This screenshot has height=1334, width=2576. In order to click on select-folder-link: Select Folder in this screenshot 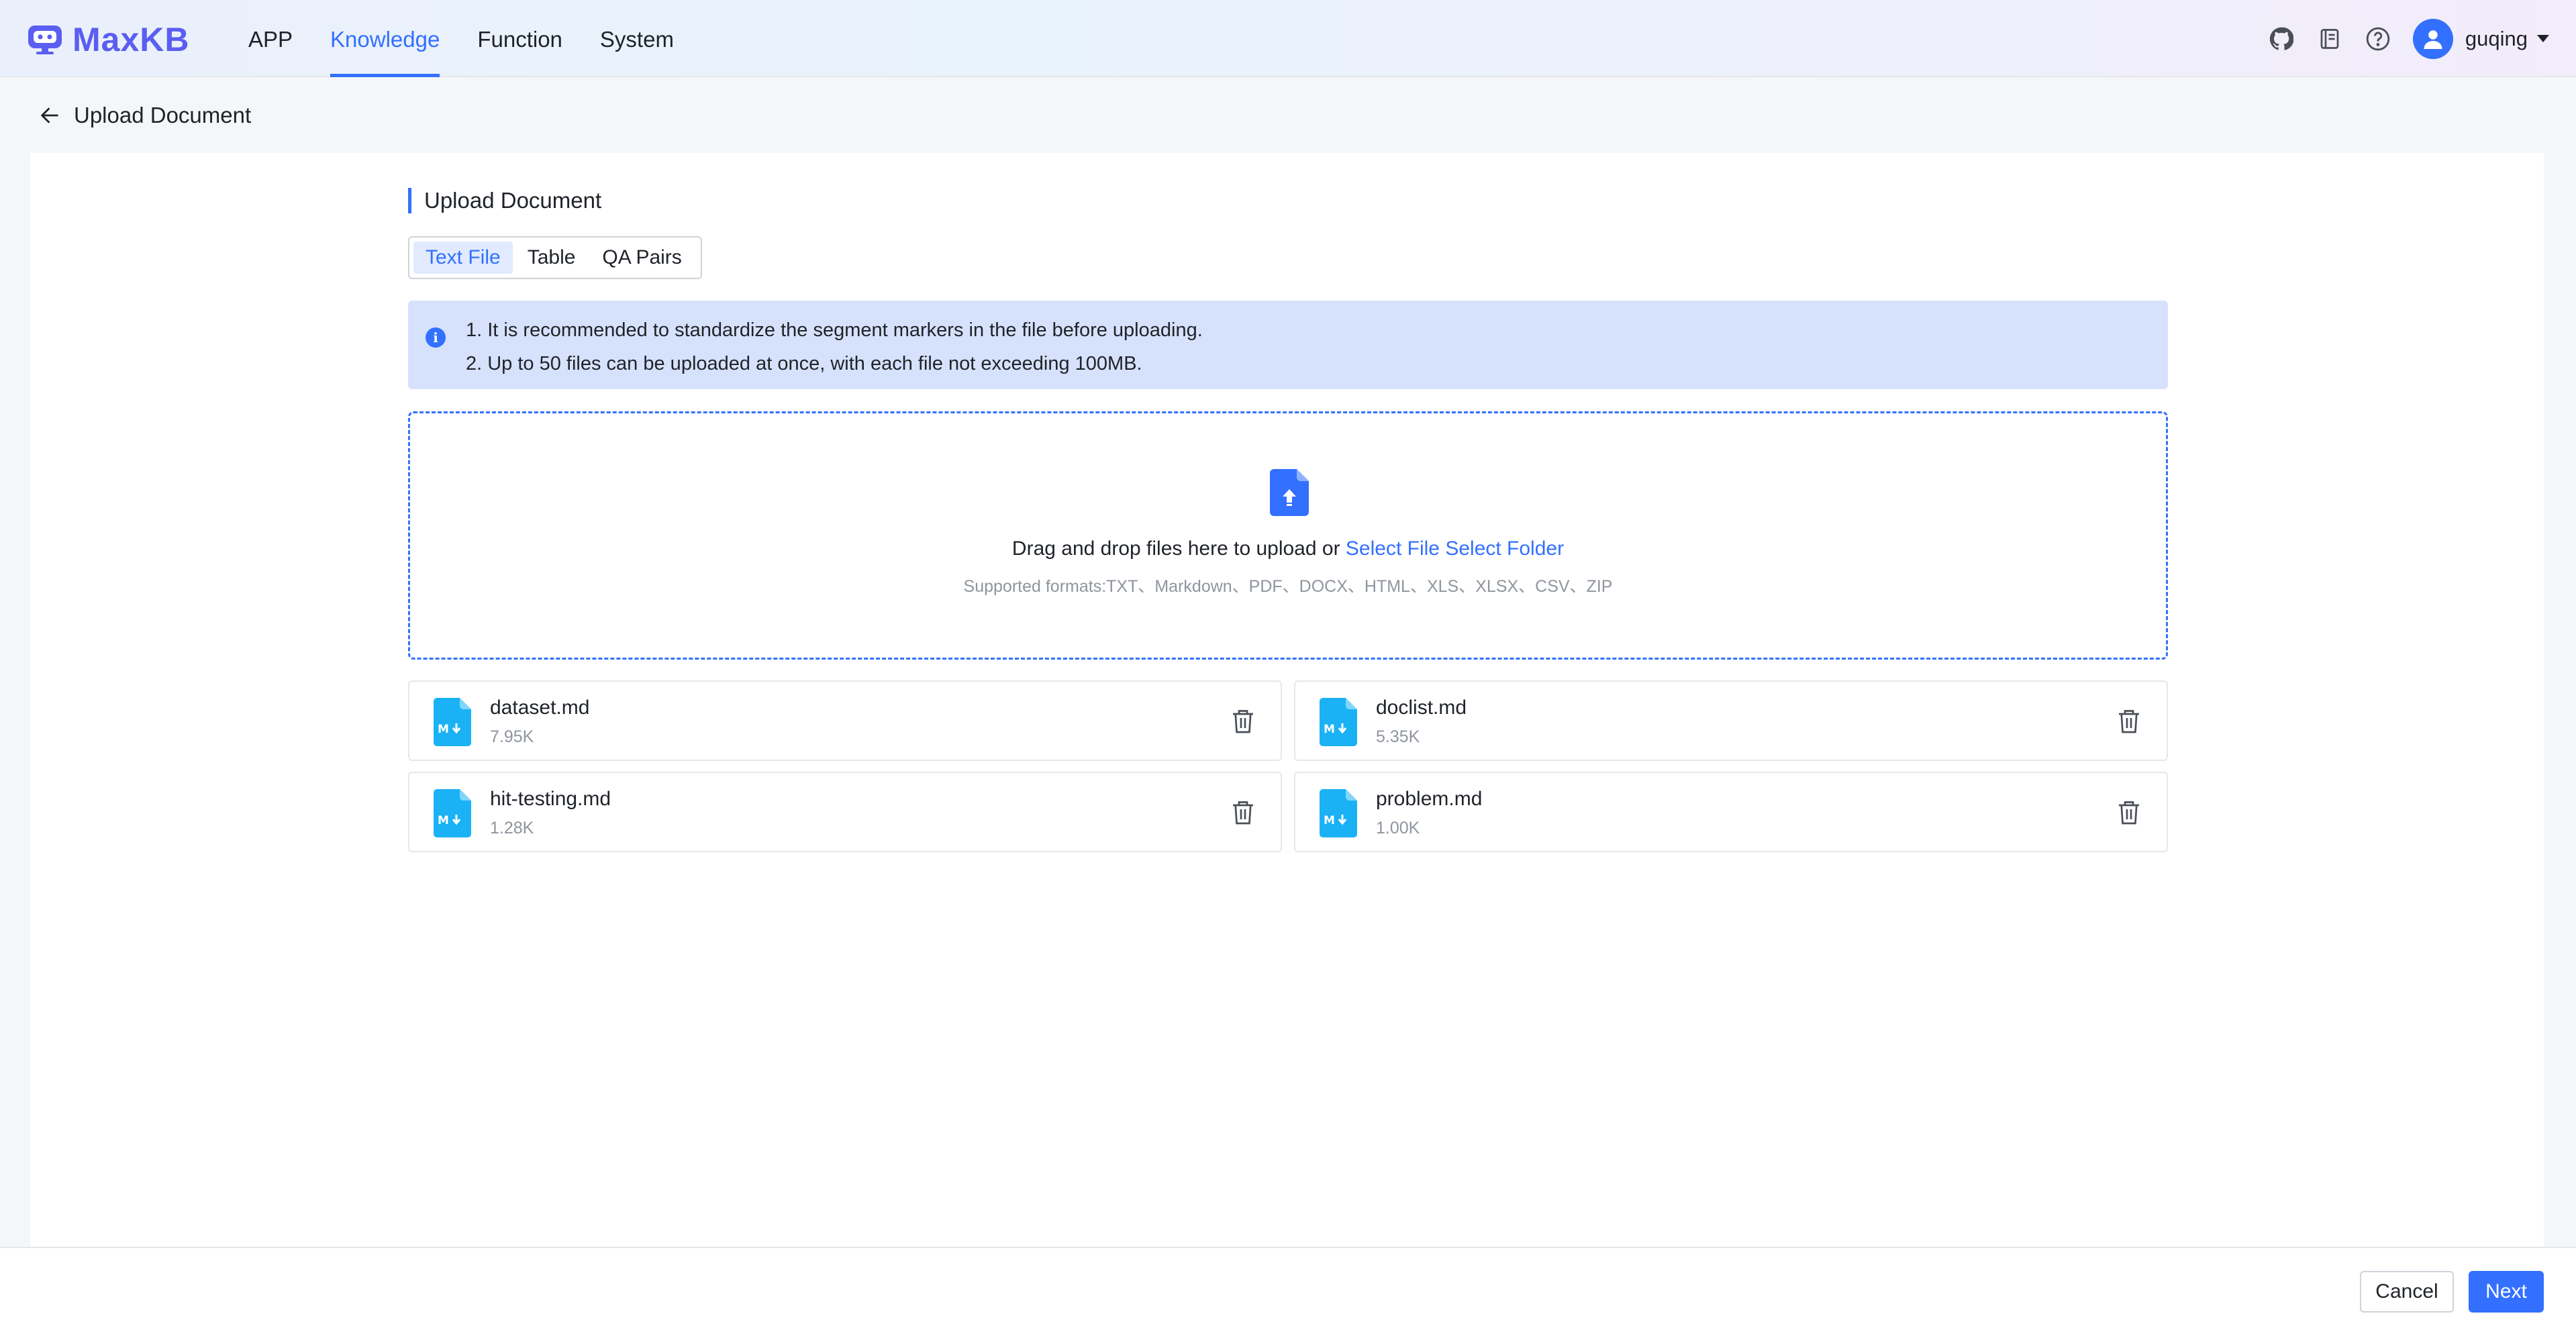, I will do `click(1504, 548)`.